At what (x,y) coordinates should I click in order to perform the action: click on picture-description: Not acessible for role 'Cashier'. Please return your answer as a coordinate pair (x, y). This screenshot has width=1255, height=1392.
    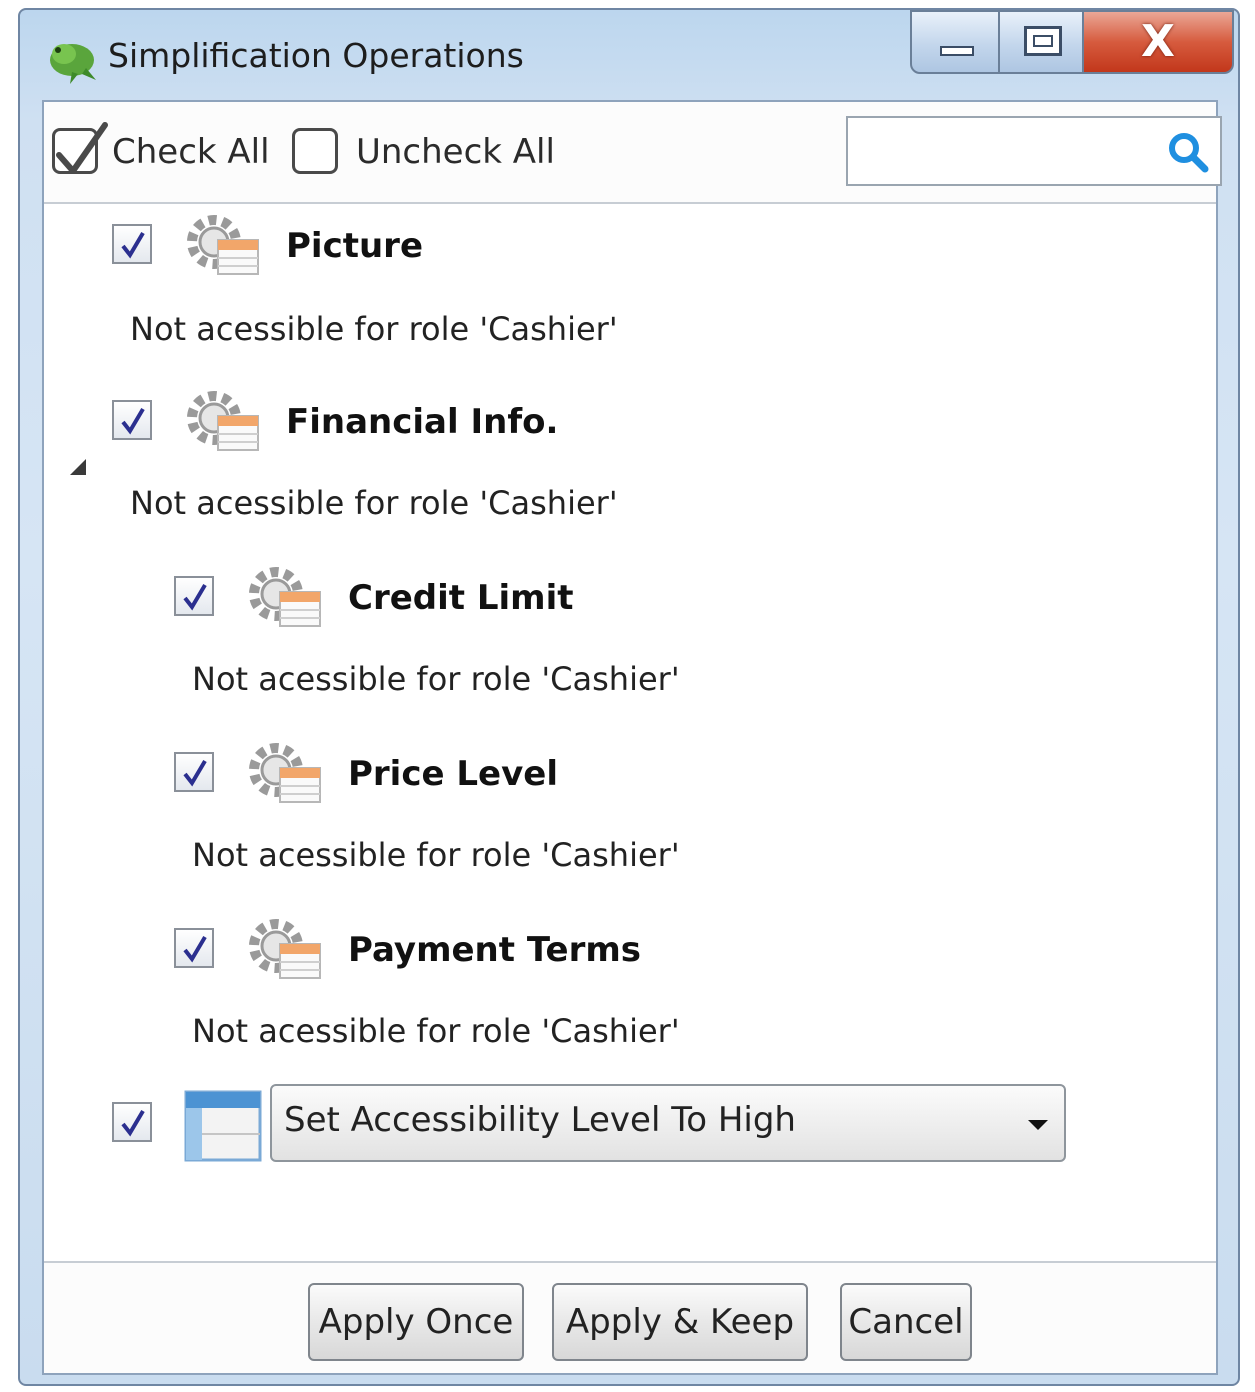
    Looking at the image, I should click on (374, 329).